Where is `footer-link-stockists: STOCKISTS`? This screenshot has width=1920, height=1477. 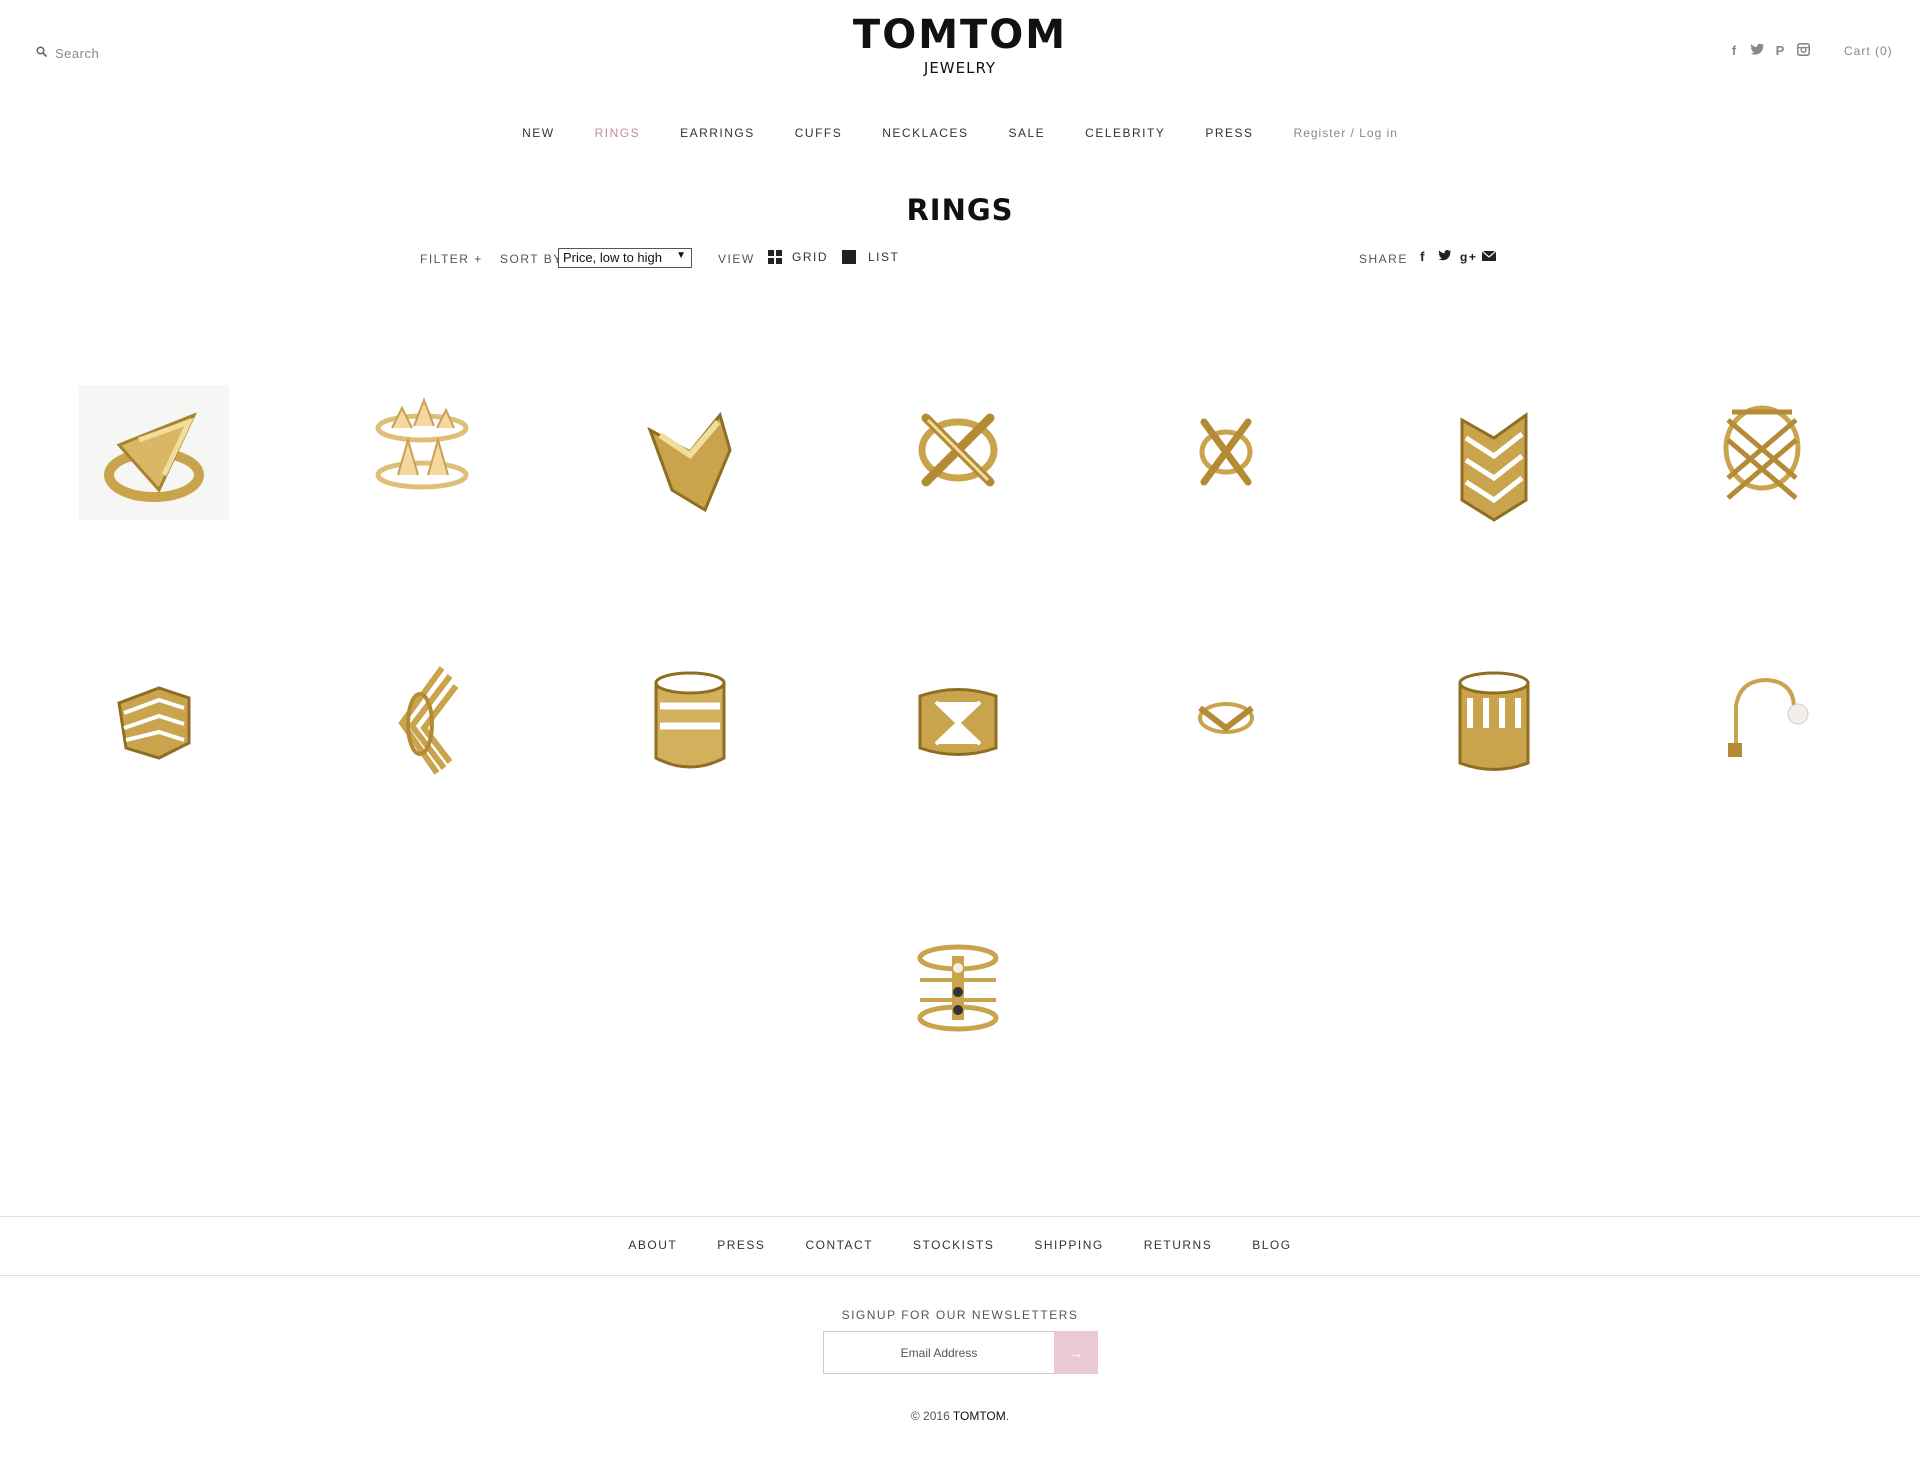 footer-link-stockists: STOCKISTS is located at coordinates (953, 1245).